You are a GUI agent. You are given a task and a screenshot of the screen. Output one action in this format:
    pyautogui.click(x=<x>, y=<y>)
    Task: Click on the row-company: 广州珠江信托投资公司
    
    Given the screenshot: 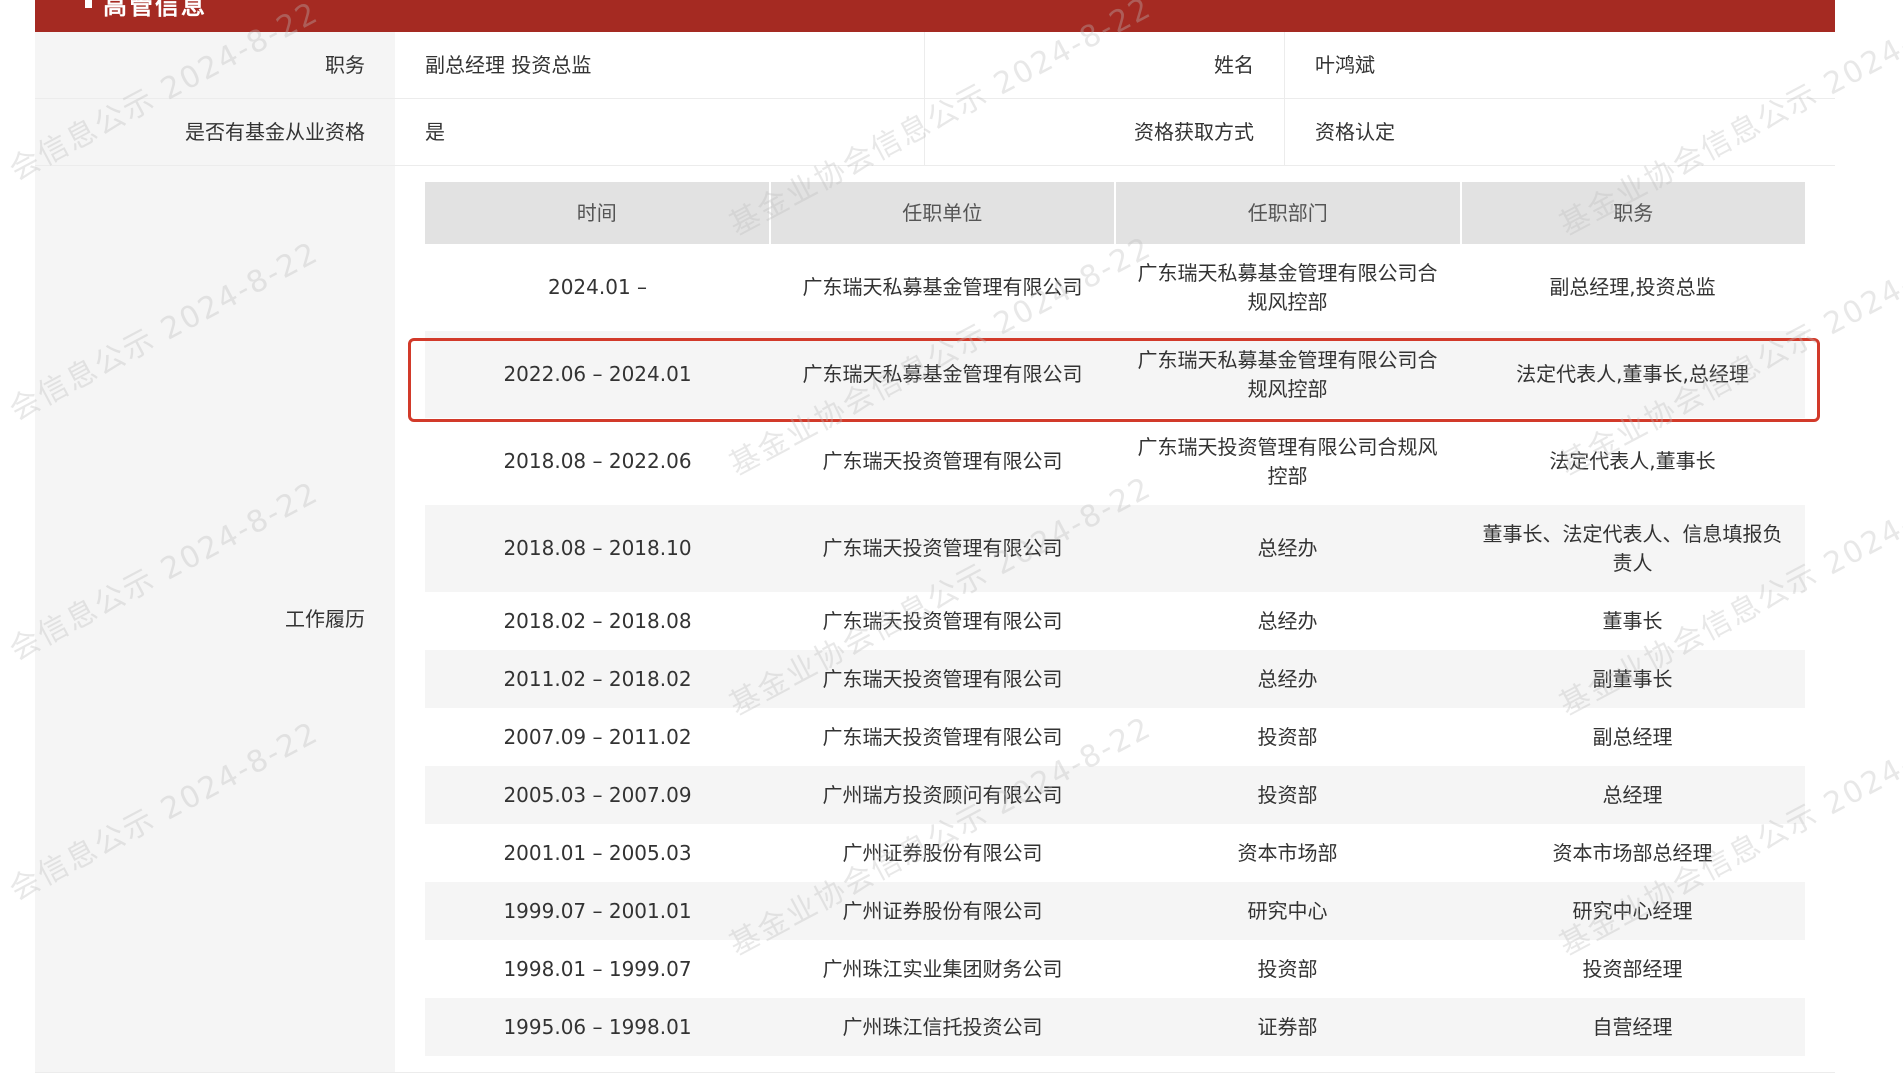 What is the action you would take?
    pyautogui.click(x=942, y=1026)
    